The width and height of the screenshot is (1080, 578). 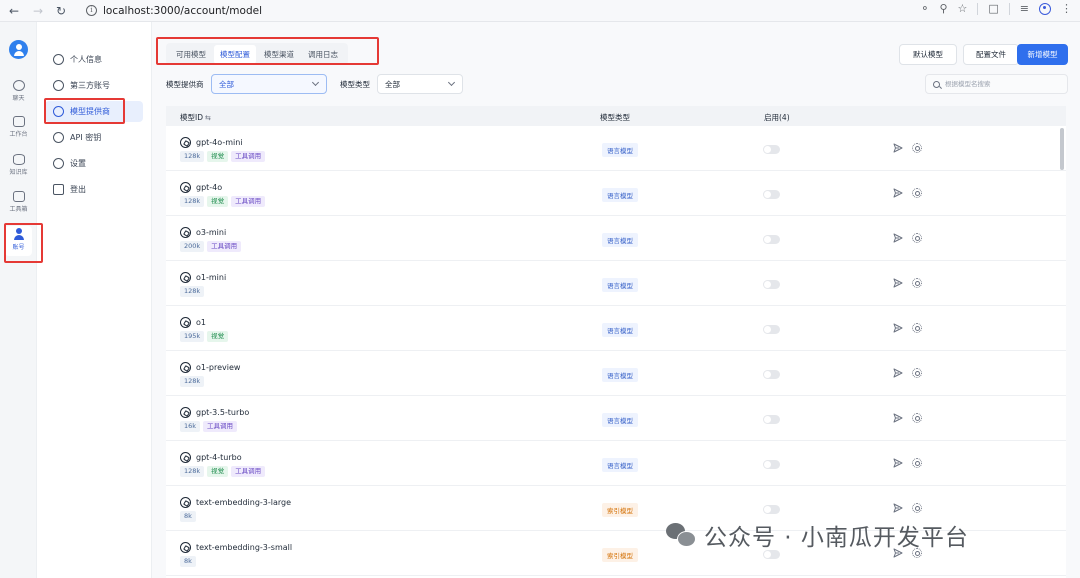 I want to click on column-model-id: 模型ID ⇆, so click(x=195, y=117).